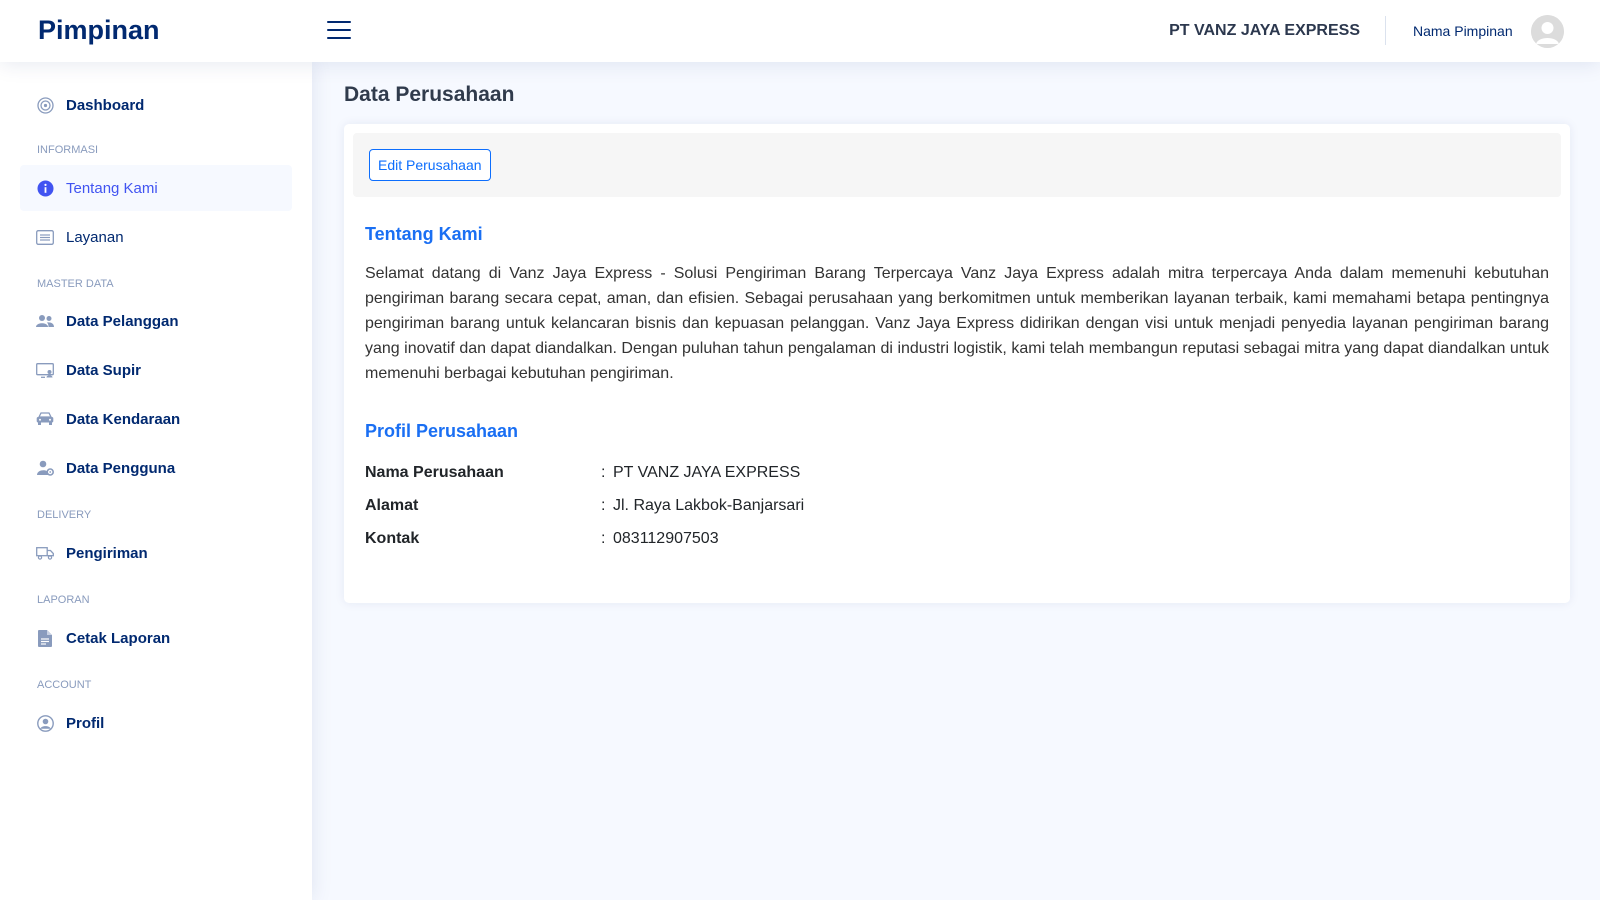 The width and height of the screenshot is (1600, 900). I want to click on profile-label: Kontak, so click(392, 538).